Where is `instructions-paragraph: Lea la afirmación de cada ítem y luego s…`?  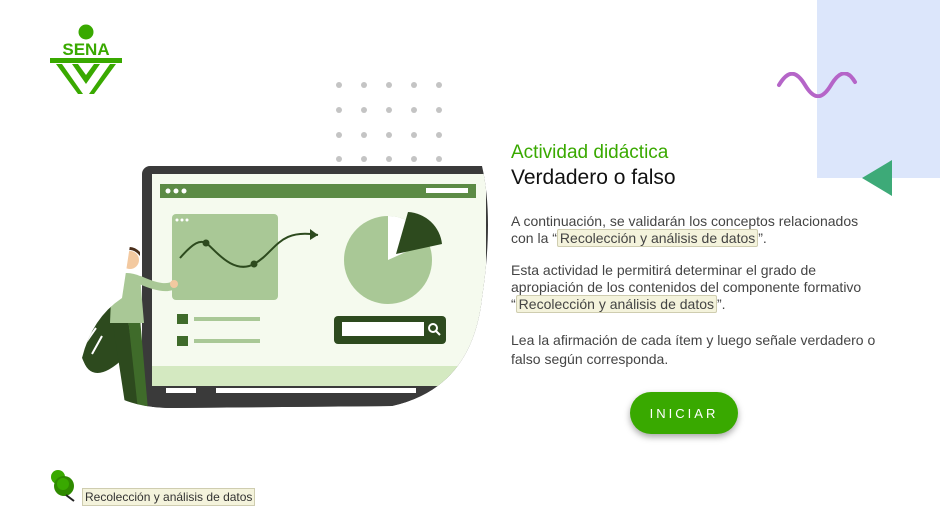 instructions-paragraph: Lea la afirmación de cada ítem y luego s… is located at coordinates (693, 349).